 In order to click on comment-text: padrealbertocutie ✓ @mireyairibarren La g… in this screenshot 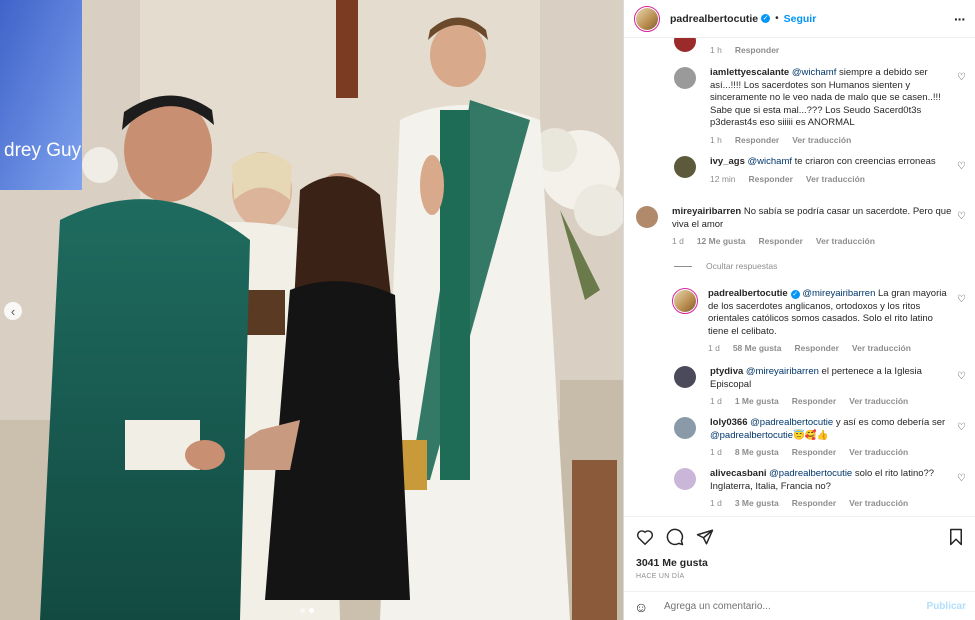, I will do `click(829, 313)`.